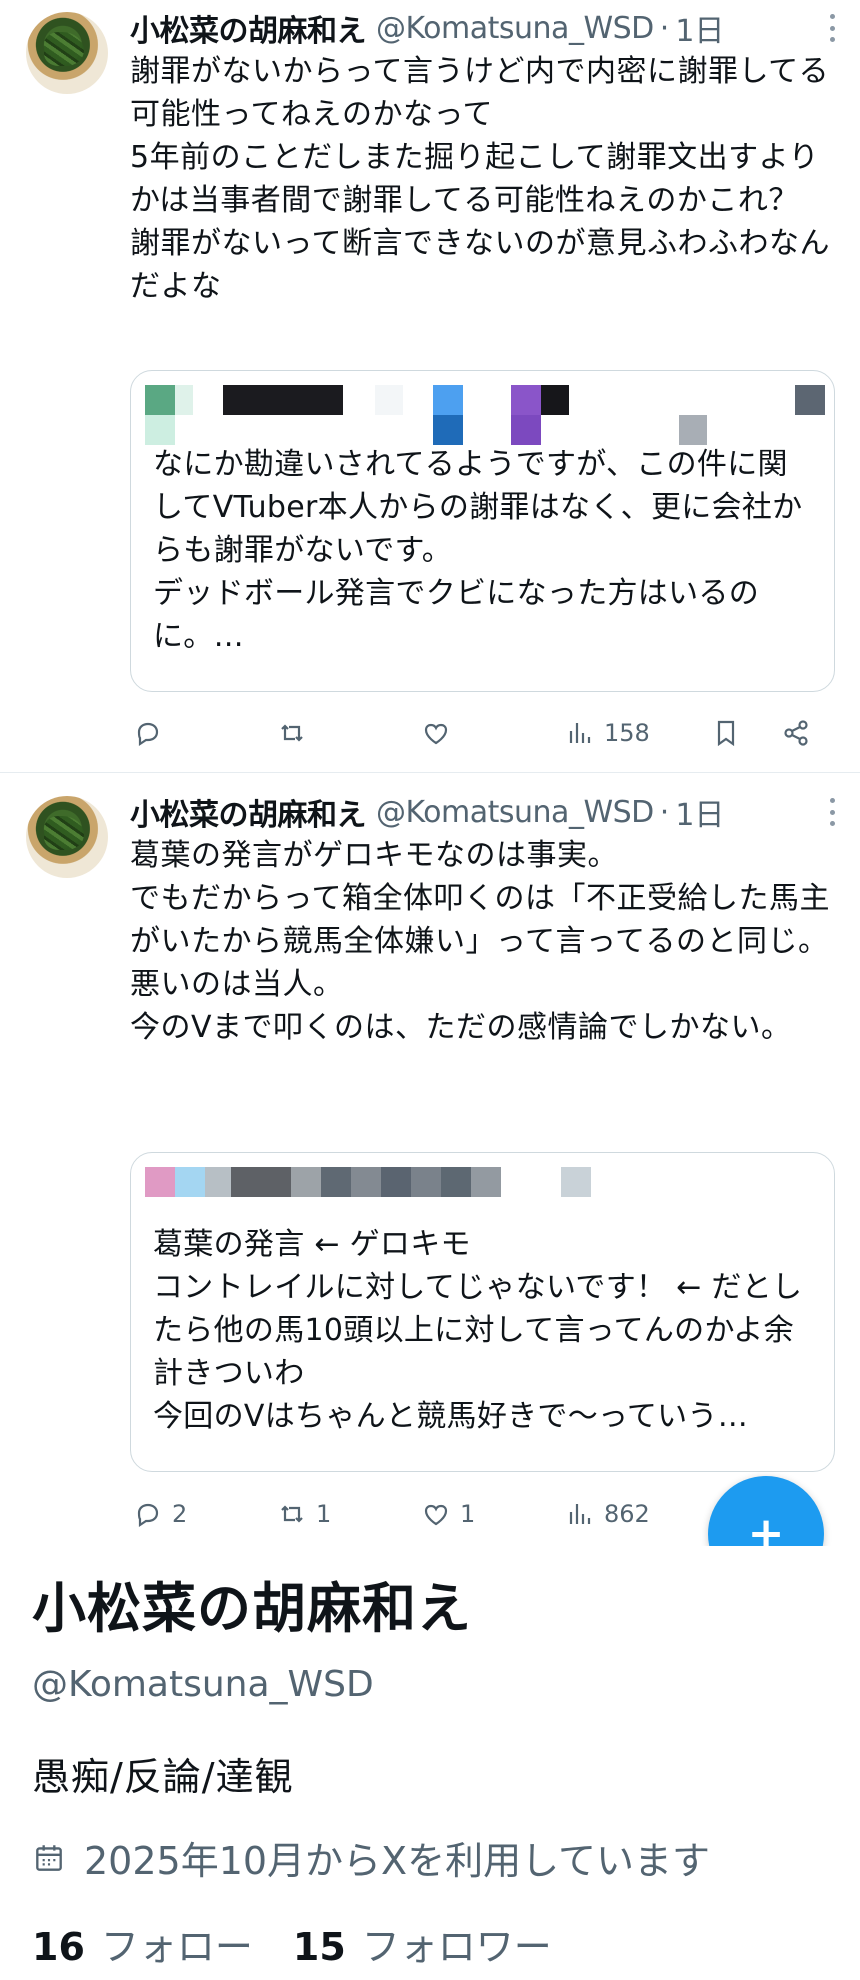 This screenshot has width=860, height=1980. Describe the element at coordinates (482, 733) in the screenshot. I see `tweet-actions: 158` at that location.